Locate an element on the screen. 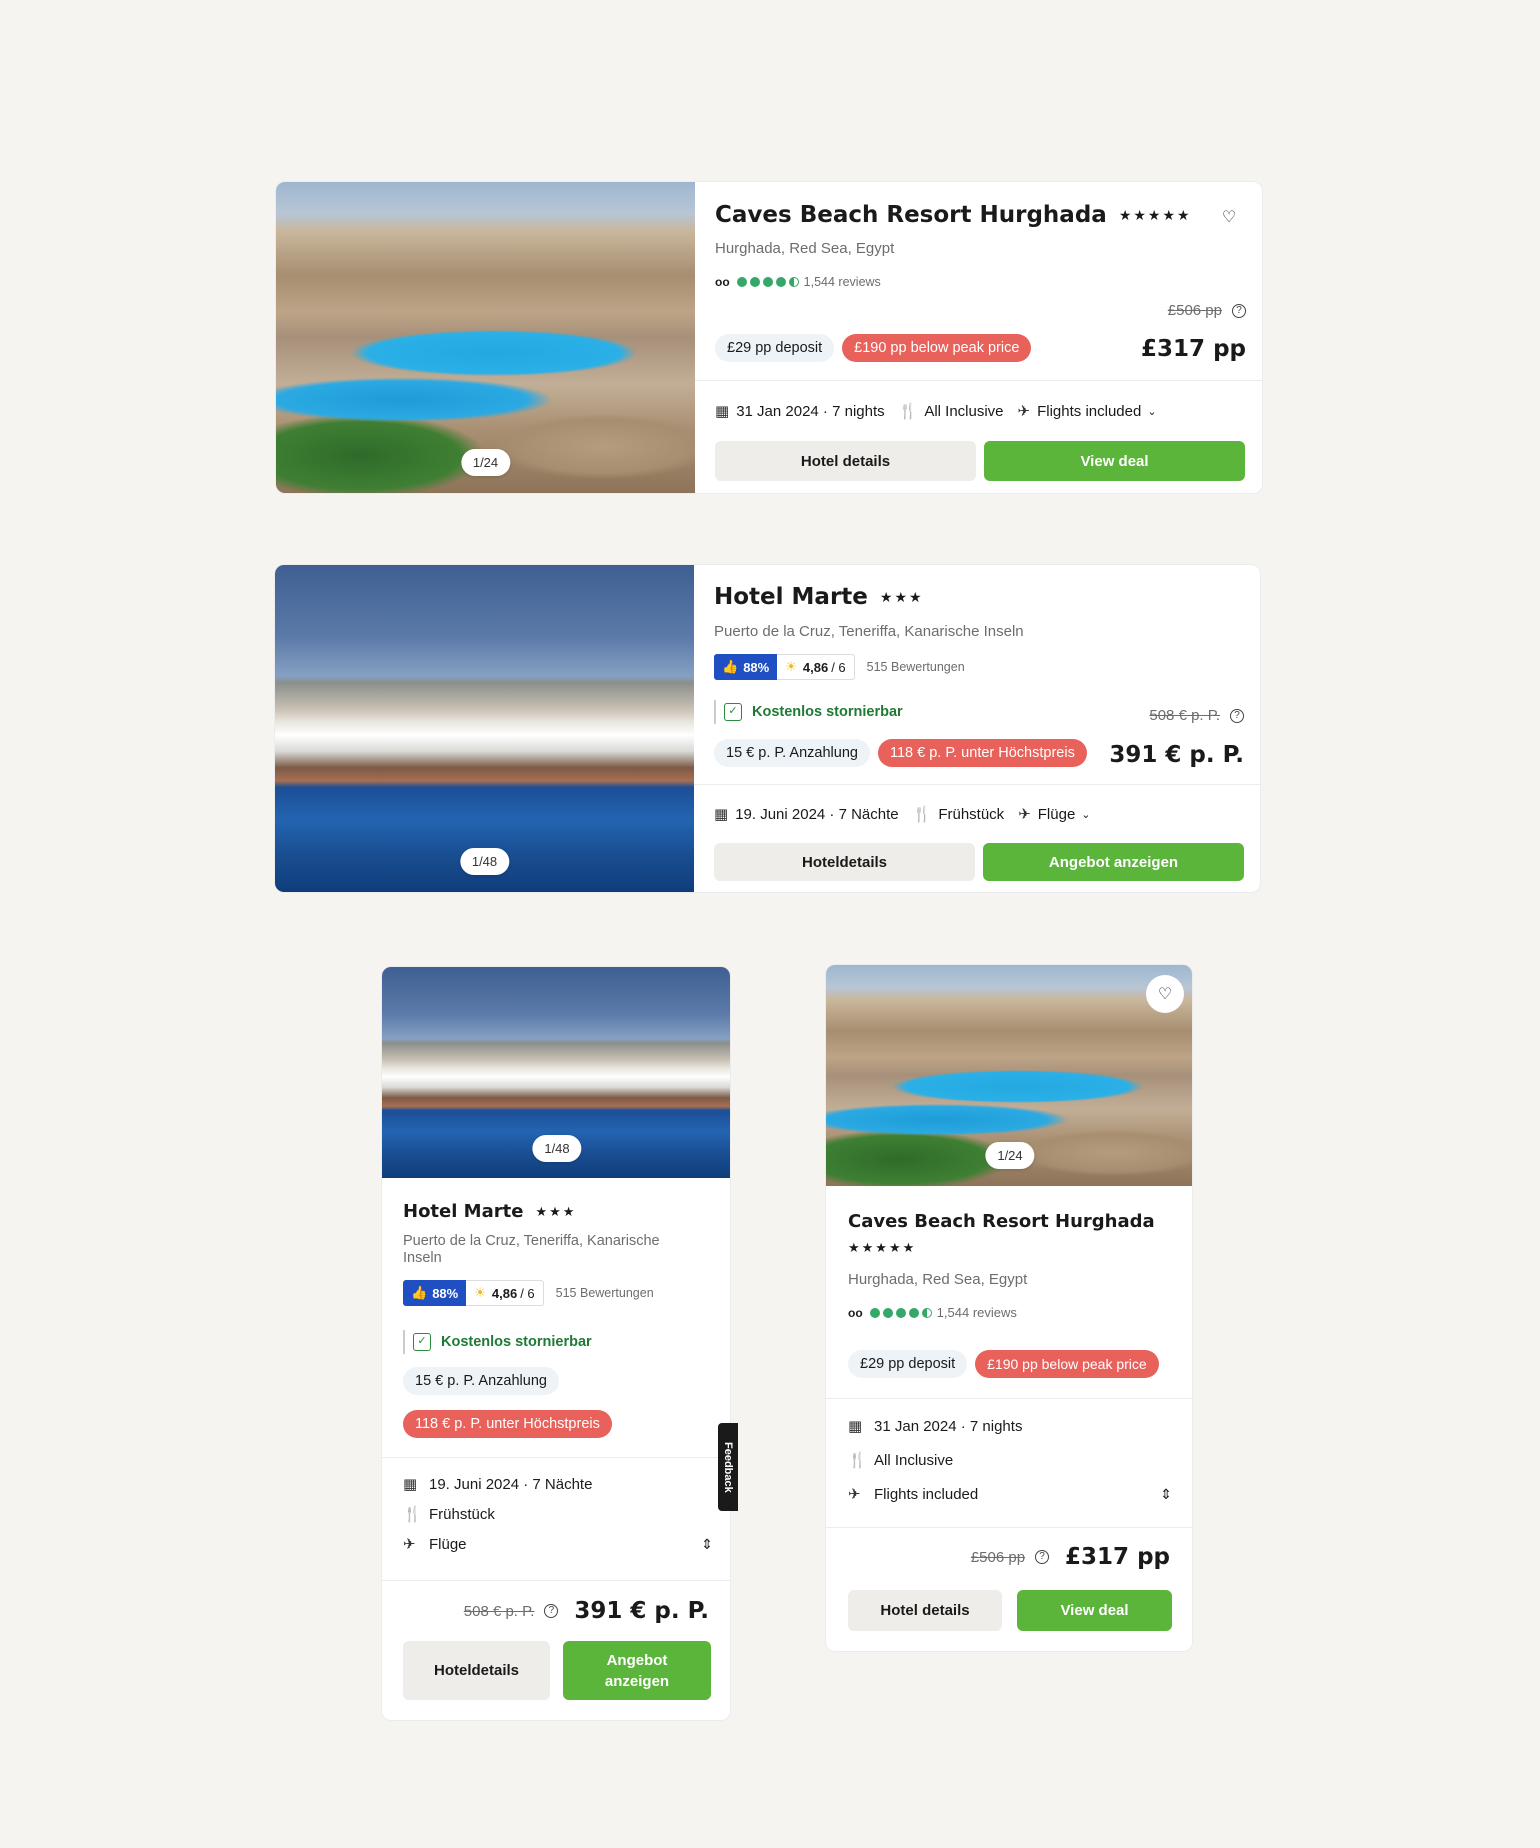 This screenshot has height=1848, width=1540. hotel-location: Hurghada, Red Sea, Egypt is located at coordinates (805, 248).